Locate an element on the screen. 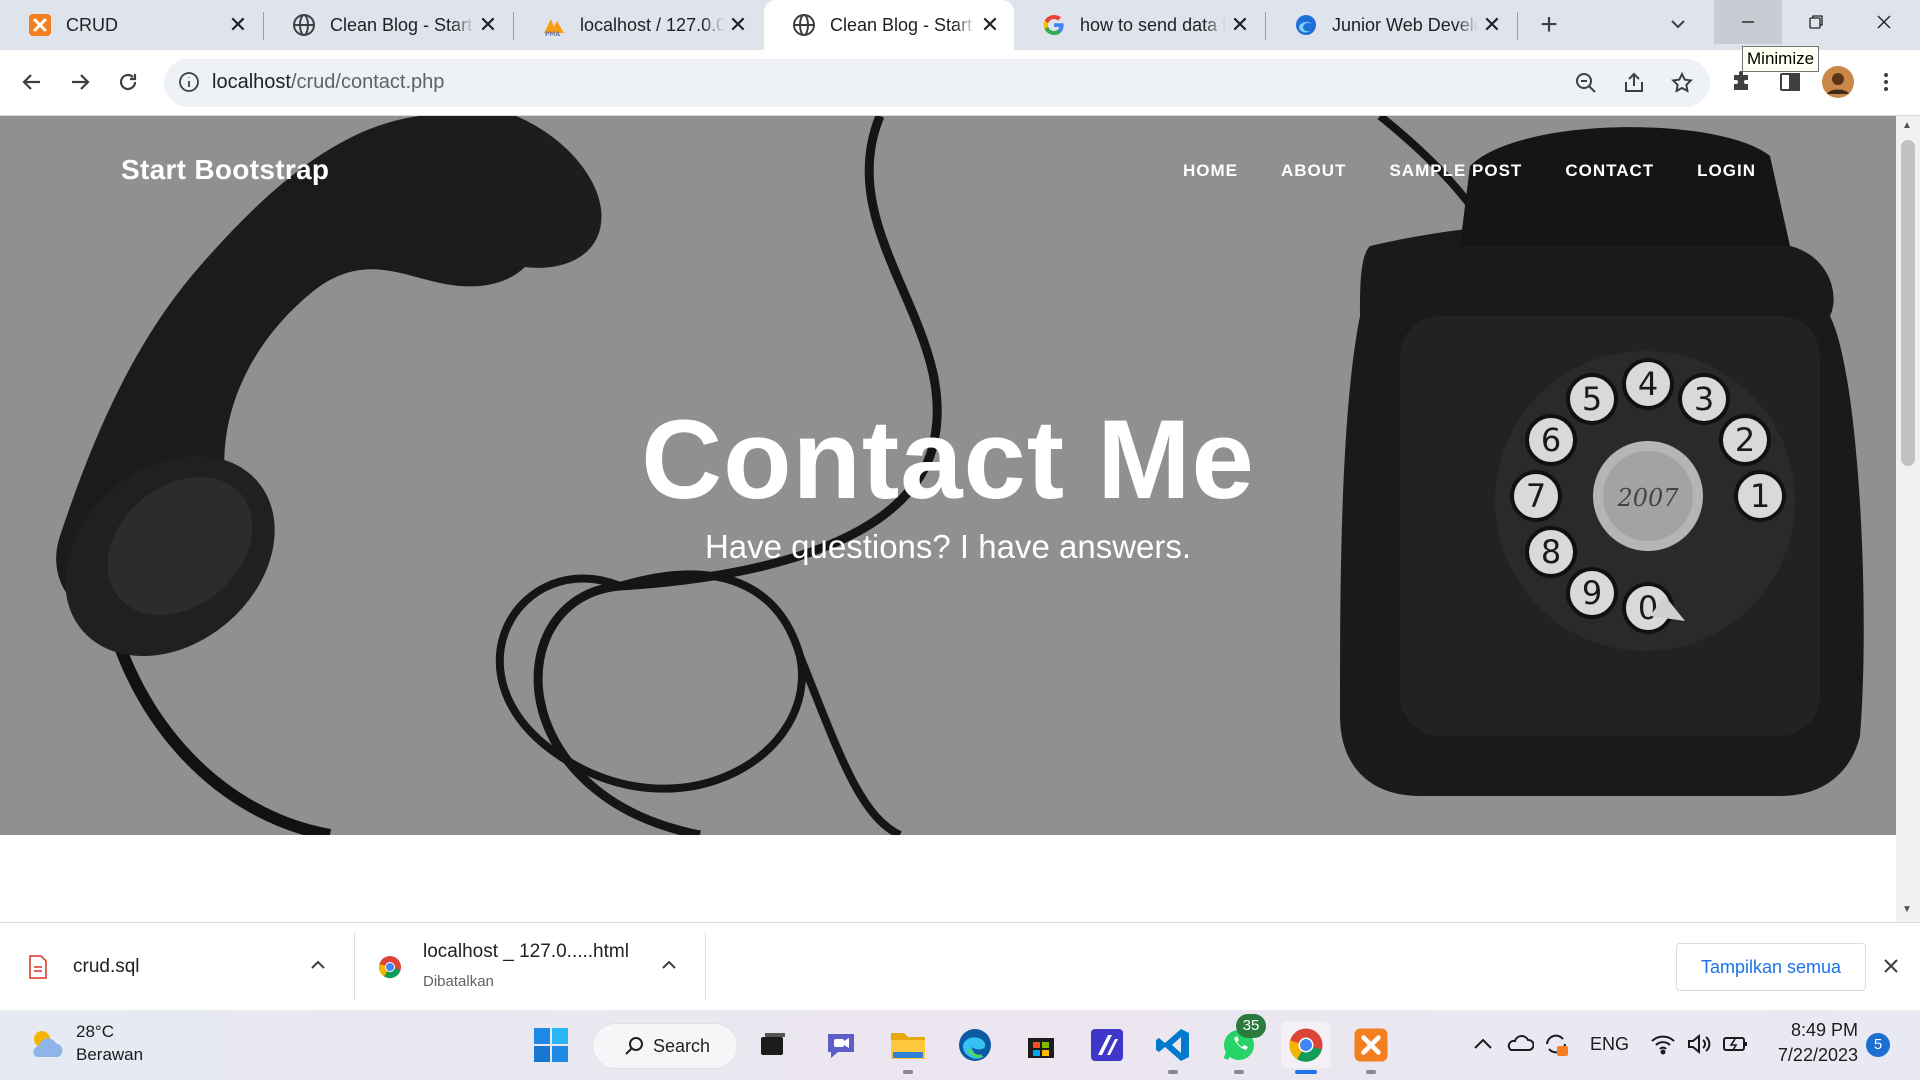 The height and width of the screenshot is (1080, 1920). minimize-tooltip: Minimize is located at coordinates (1781, 59).